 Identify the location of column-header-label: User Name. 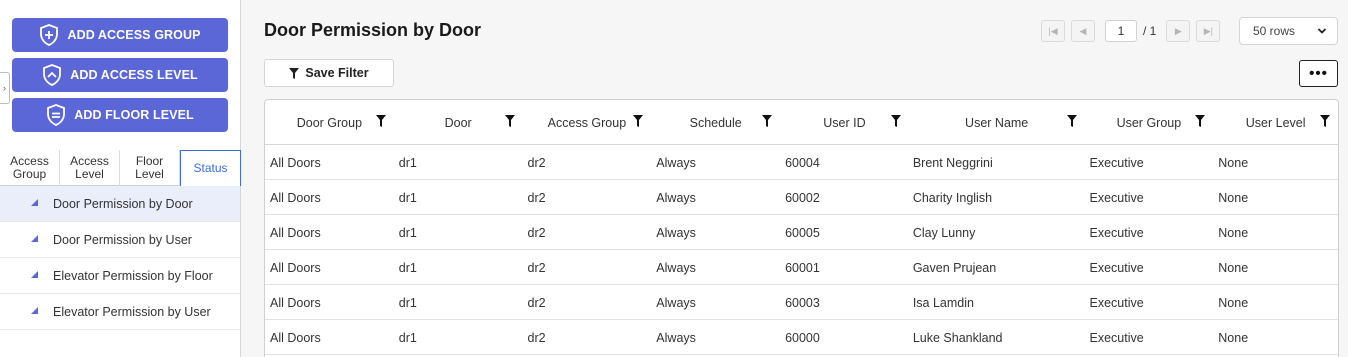
(997, 122).